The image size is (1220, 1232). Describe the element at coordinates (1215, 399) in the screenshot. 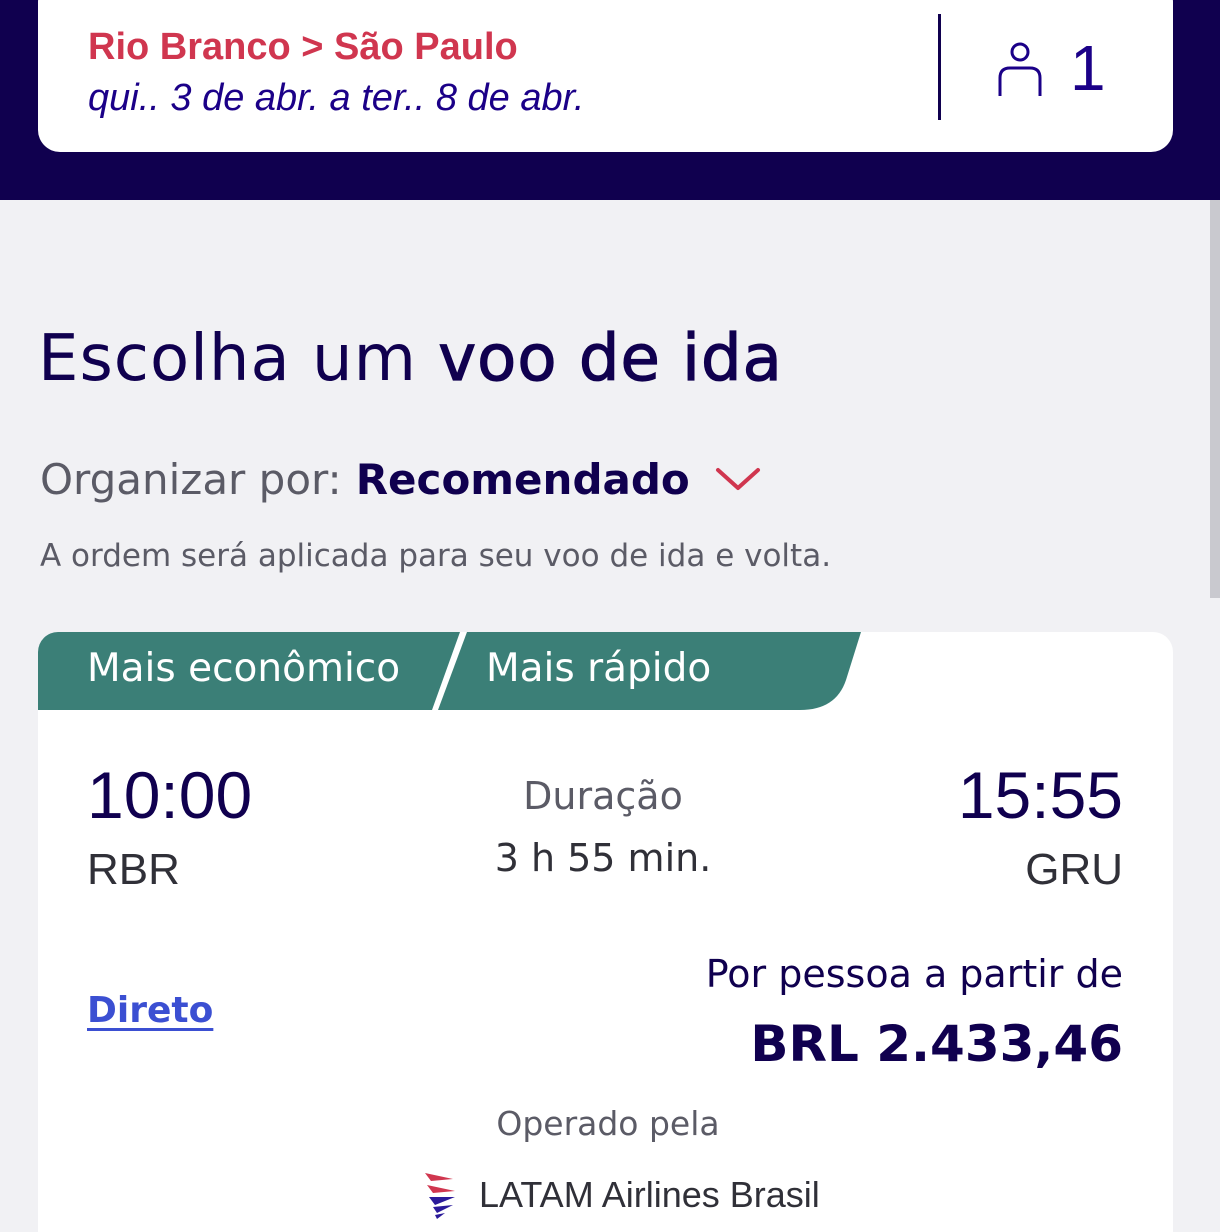

I see `scrollbar-thumb` at that location.